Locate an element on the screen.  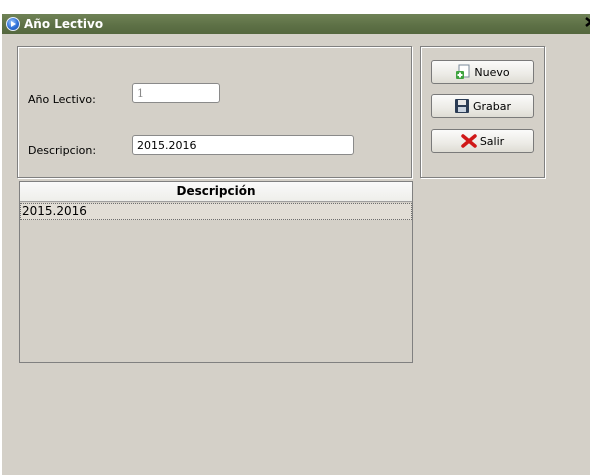
red-x-icon is located at coordinates (469, 141).